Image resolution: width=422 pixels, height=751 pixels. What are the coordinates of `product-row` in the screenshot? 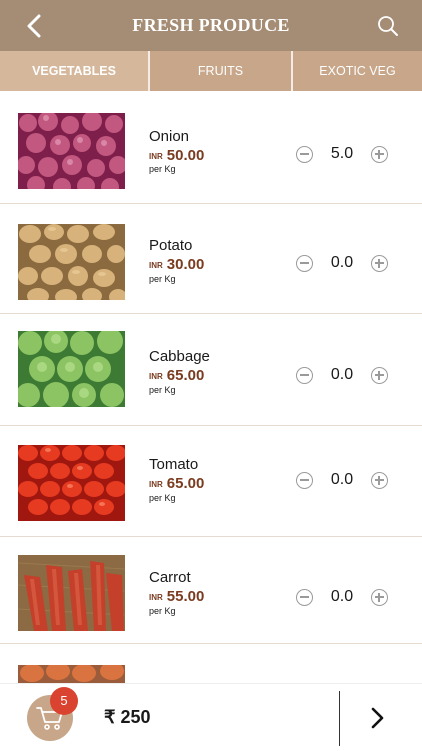 It's located at (211, 663).